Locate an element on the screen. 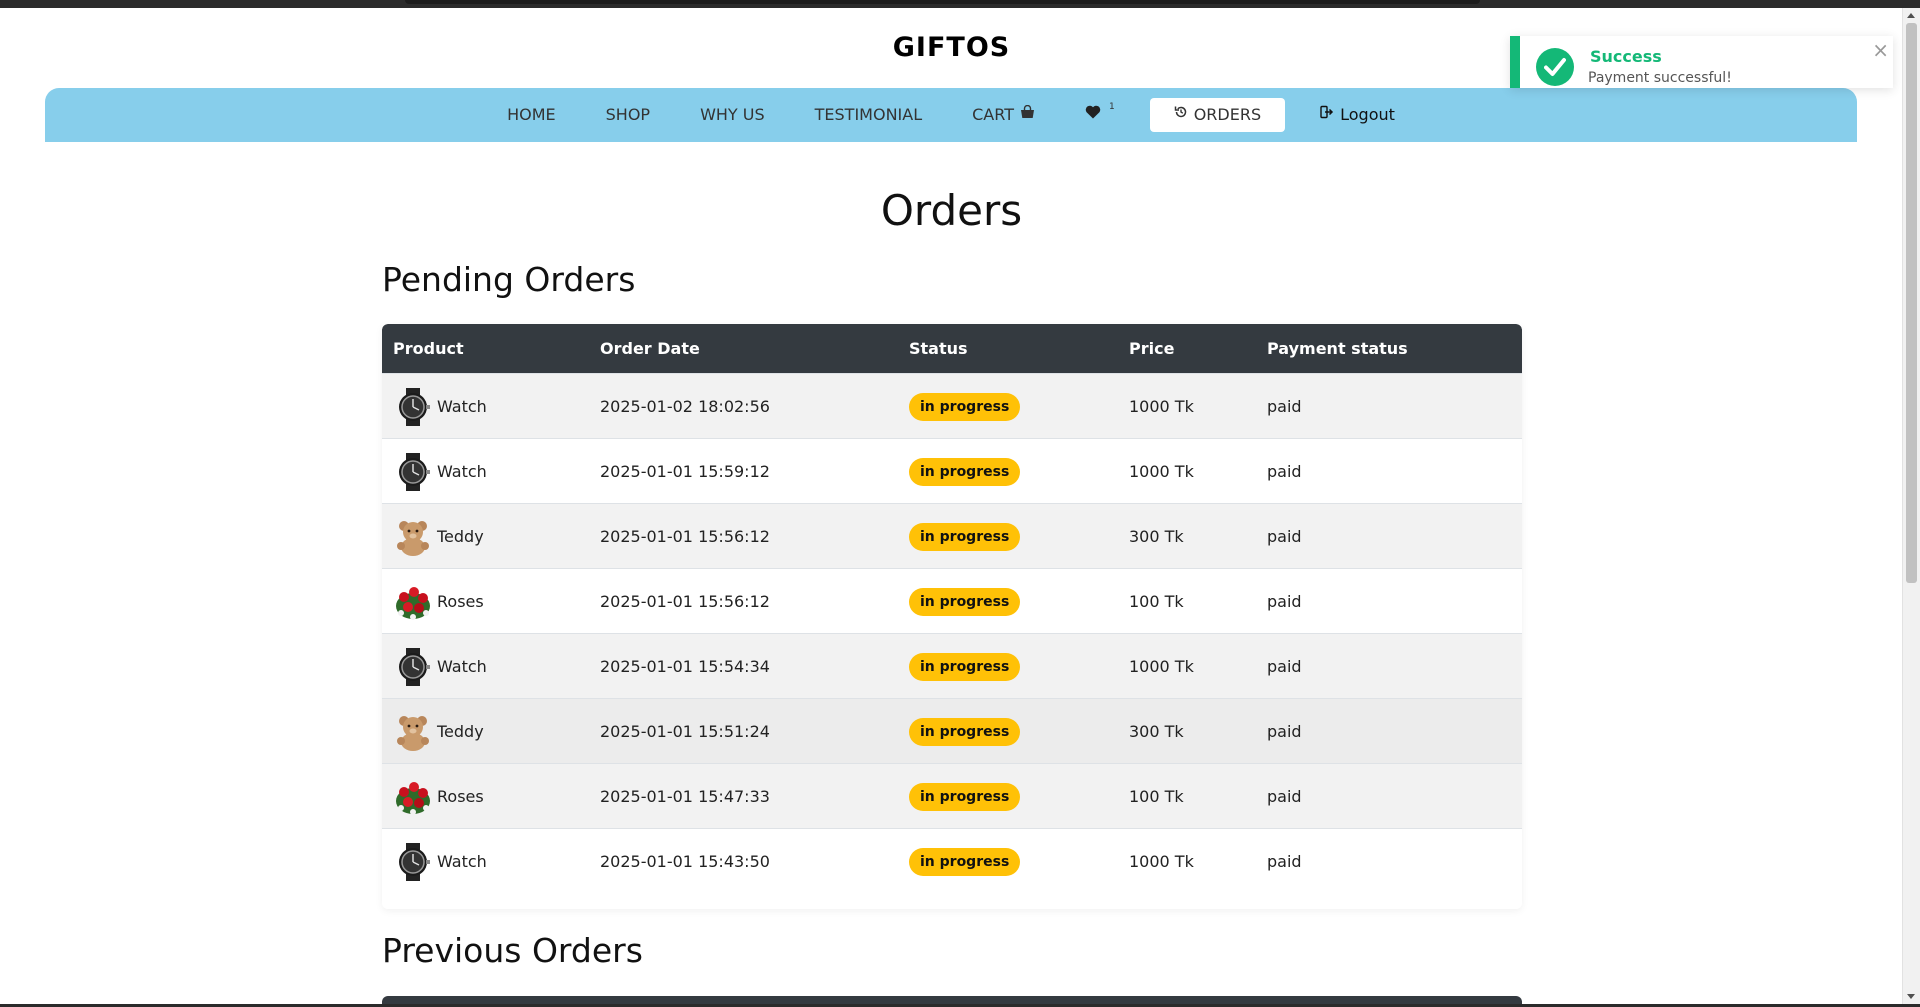  scroll-down-arrow-icon is located at coordinates (1911, 996).